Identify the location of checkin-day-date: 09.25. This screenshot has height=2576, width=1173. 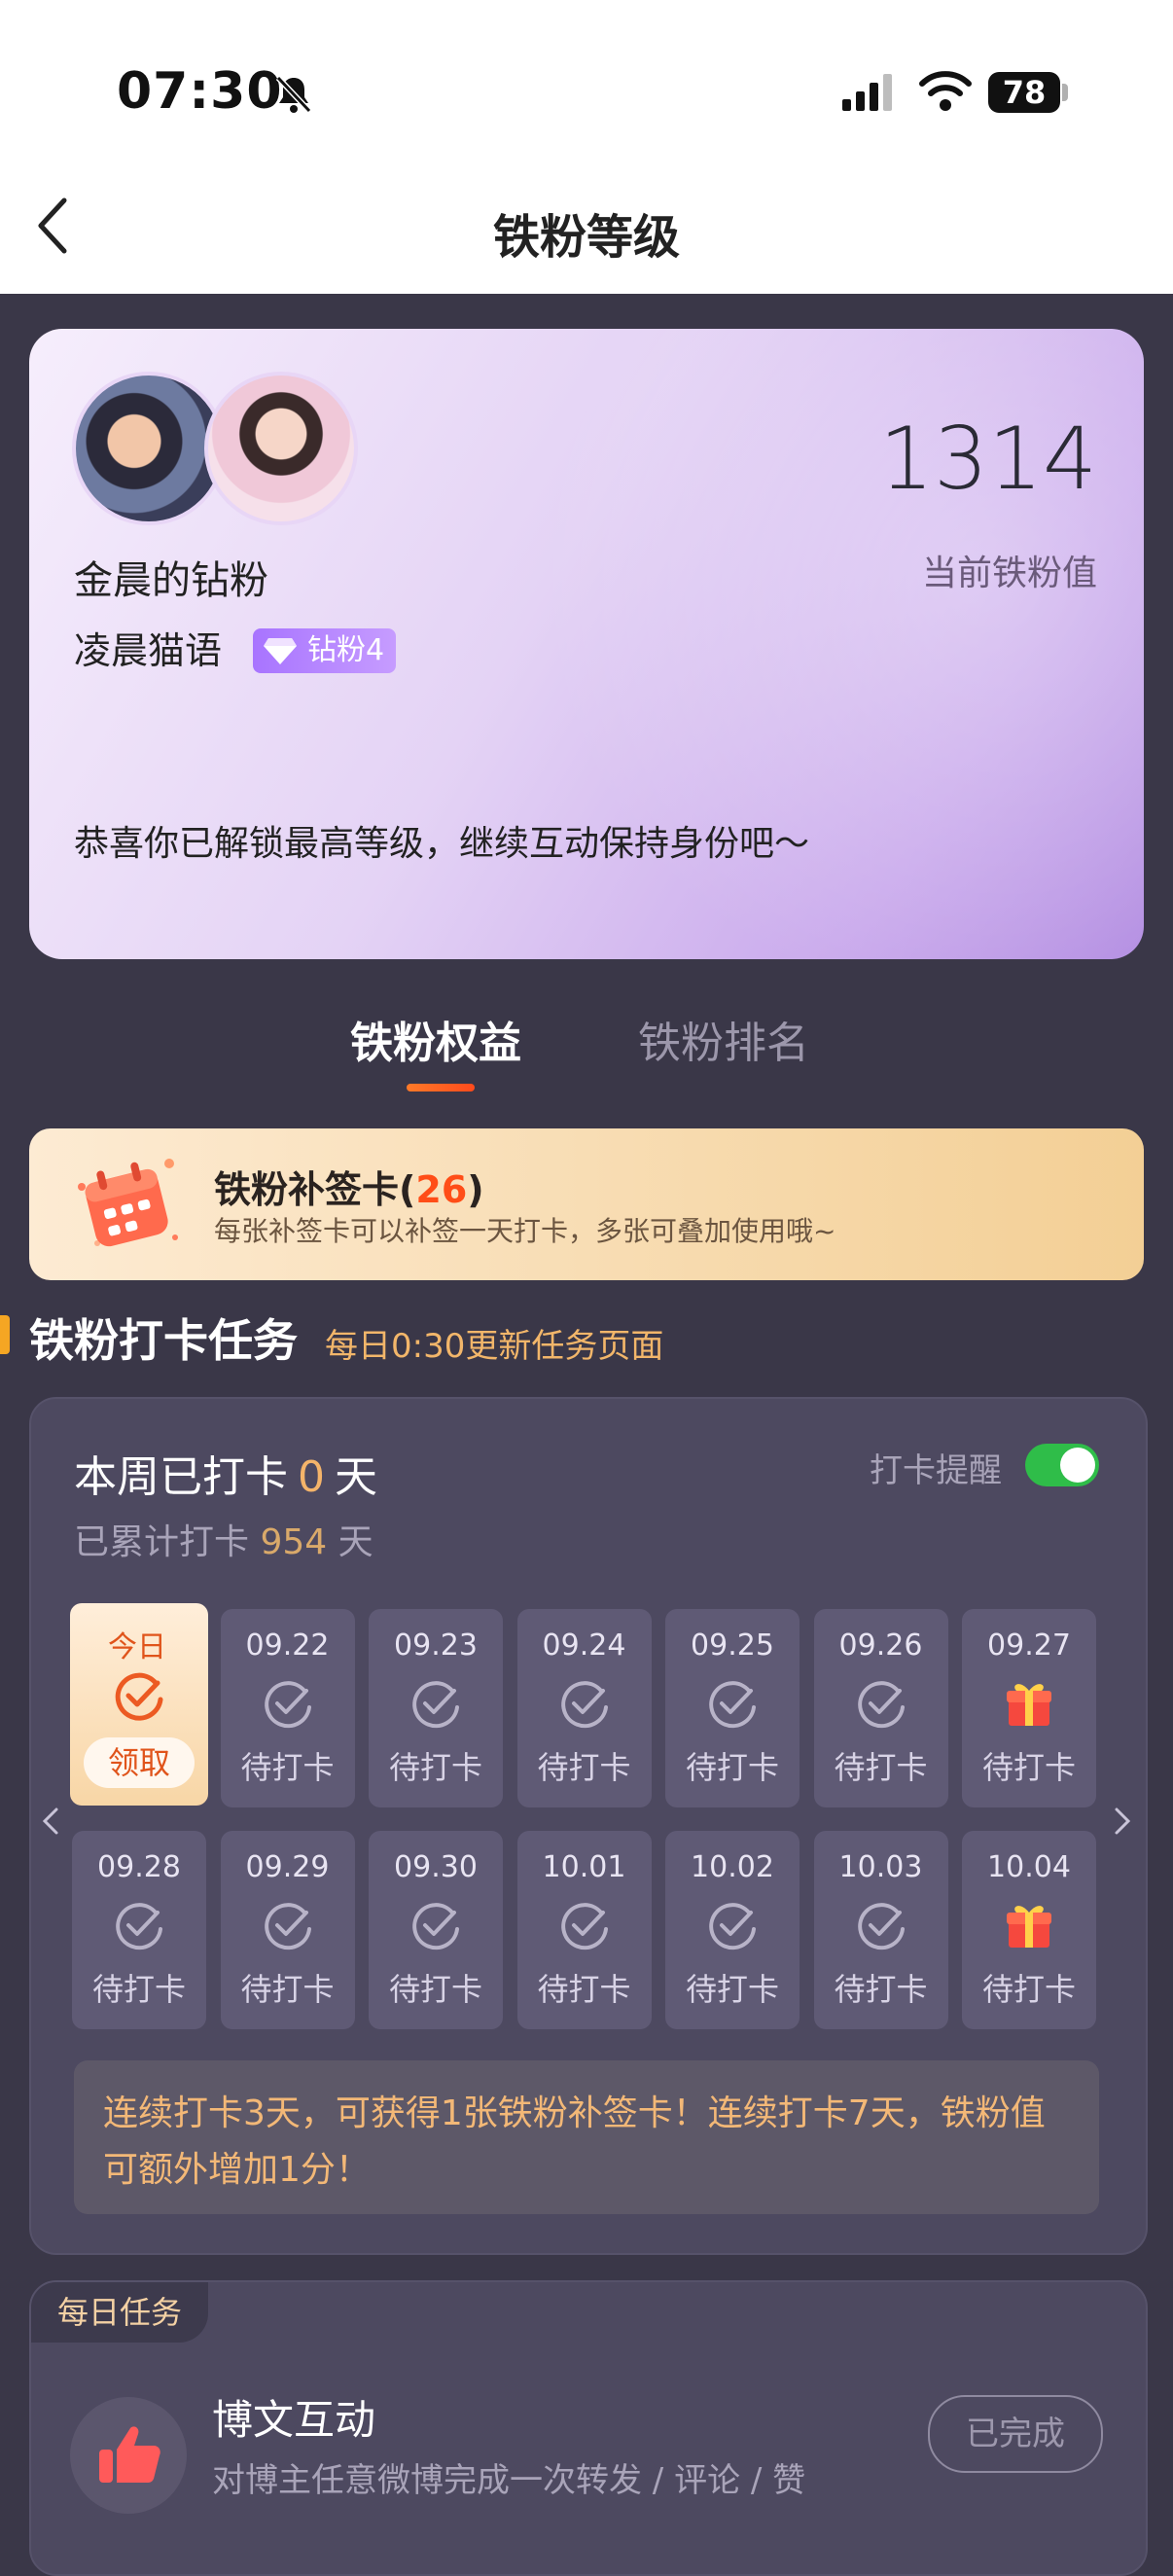
(732, 1645).